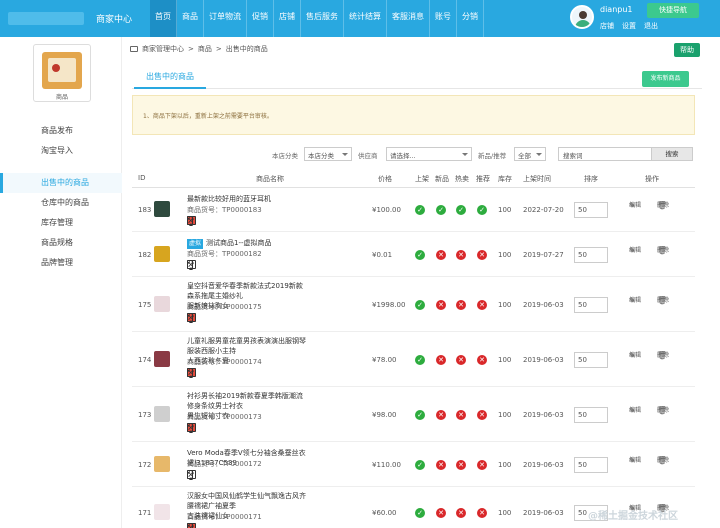 The height and width of the screenshot is (528, 720). Describe the element at coordinates (322, 18) in the screenshot. I see `nav-after-sales: 售后服务` at that location.